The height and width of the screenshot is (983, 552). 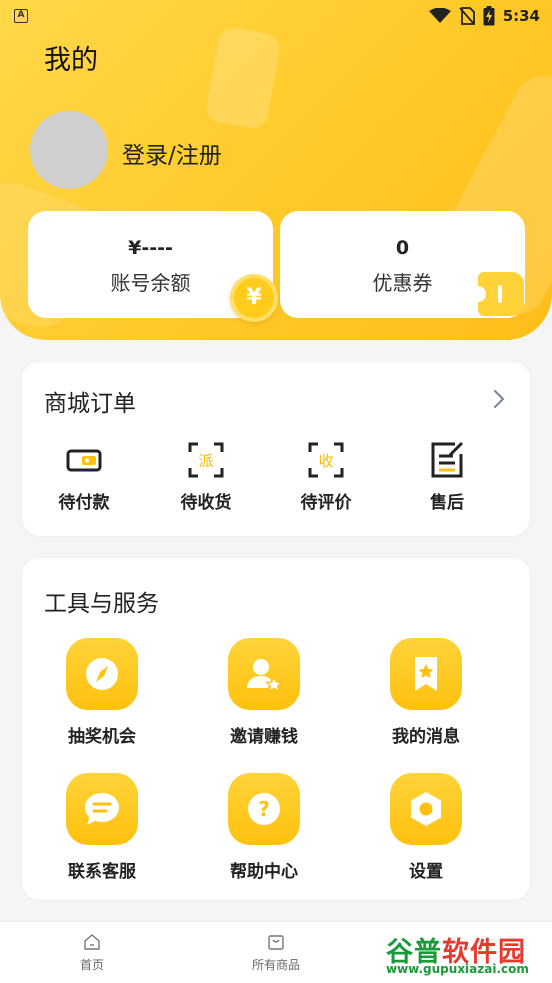 I want to click on tool-settings: 设置, so click(x=426, y=827).